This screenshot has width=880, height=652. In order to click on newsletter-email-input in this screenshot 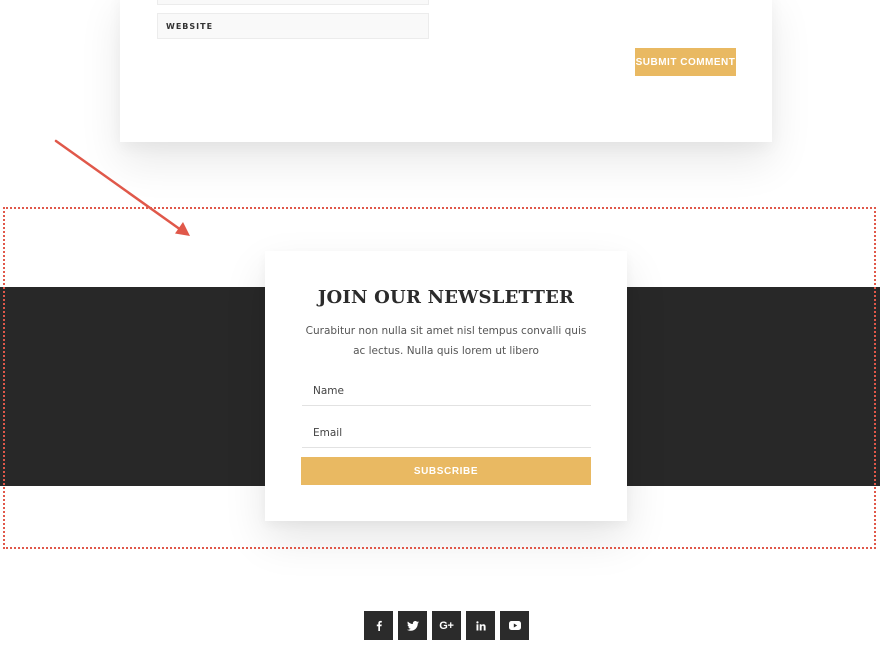, I will do `click(446, 432)`.